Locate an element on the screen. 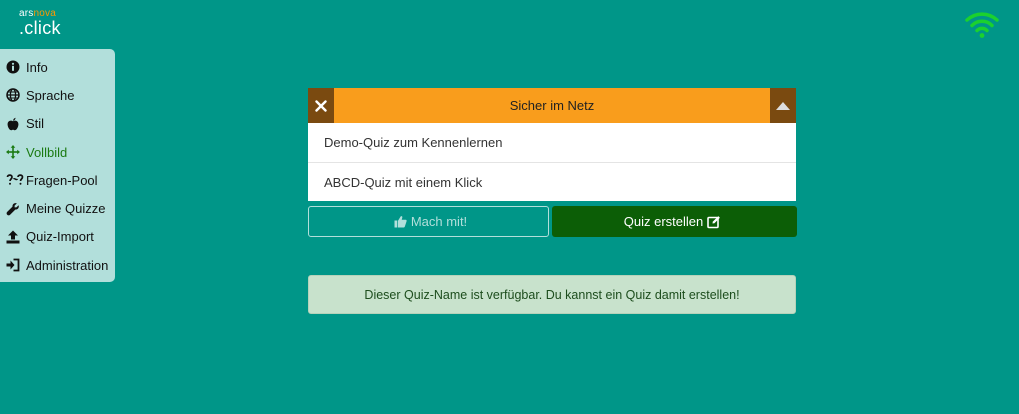 Image resolution: width=1019 pixels, height=414 pixels. create-quiz-button-label: Quiz erstellen is located at coordinates (663, 221).